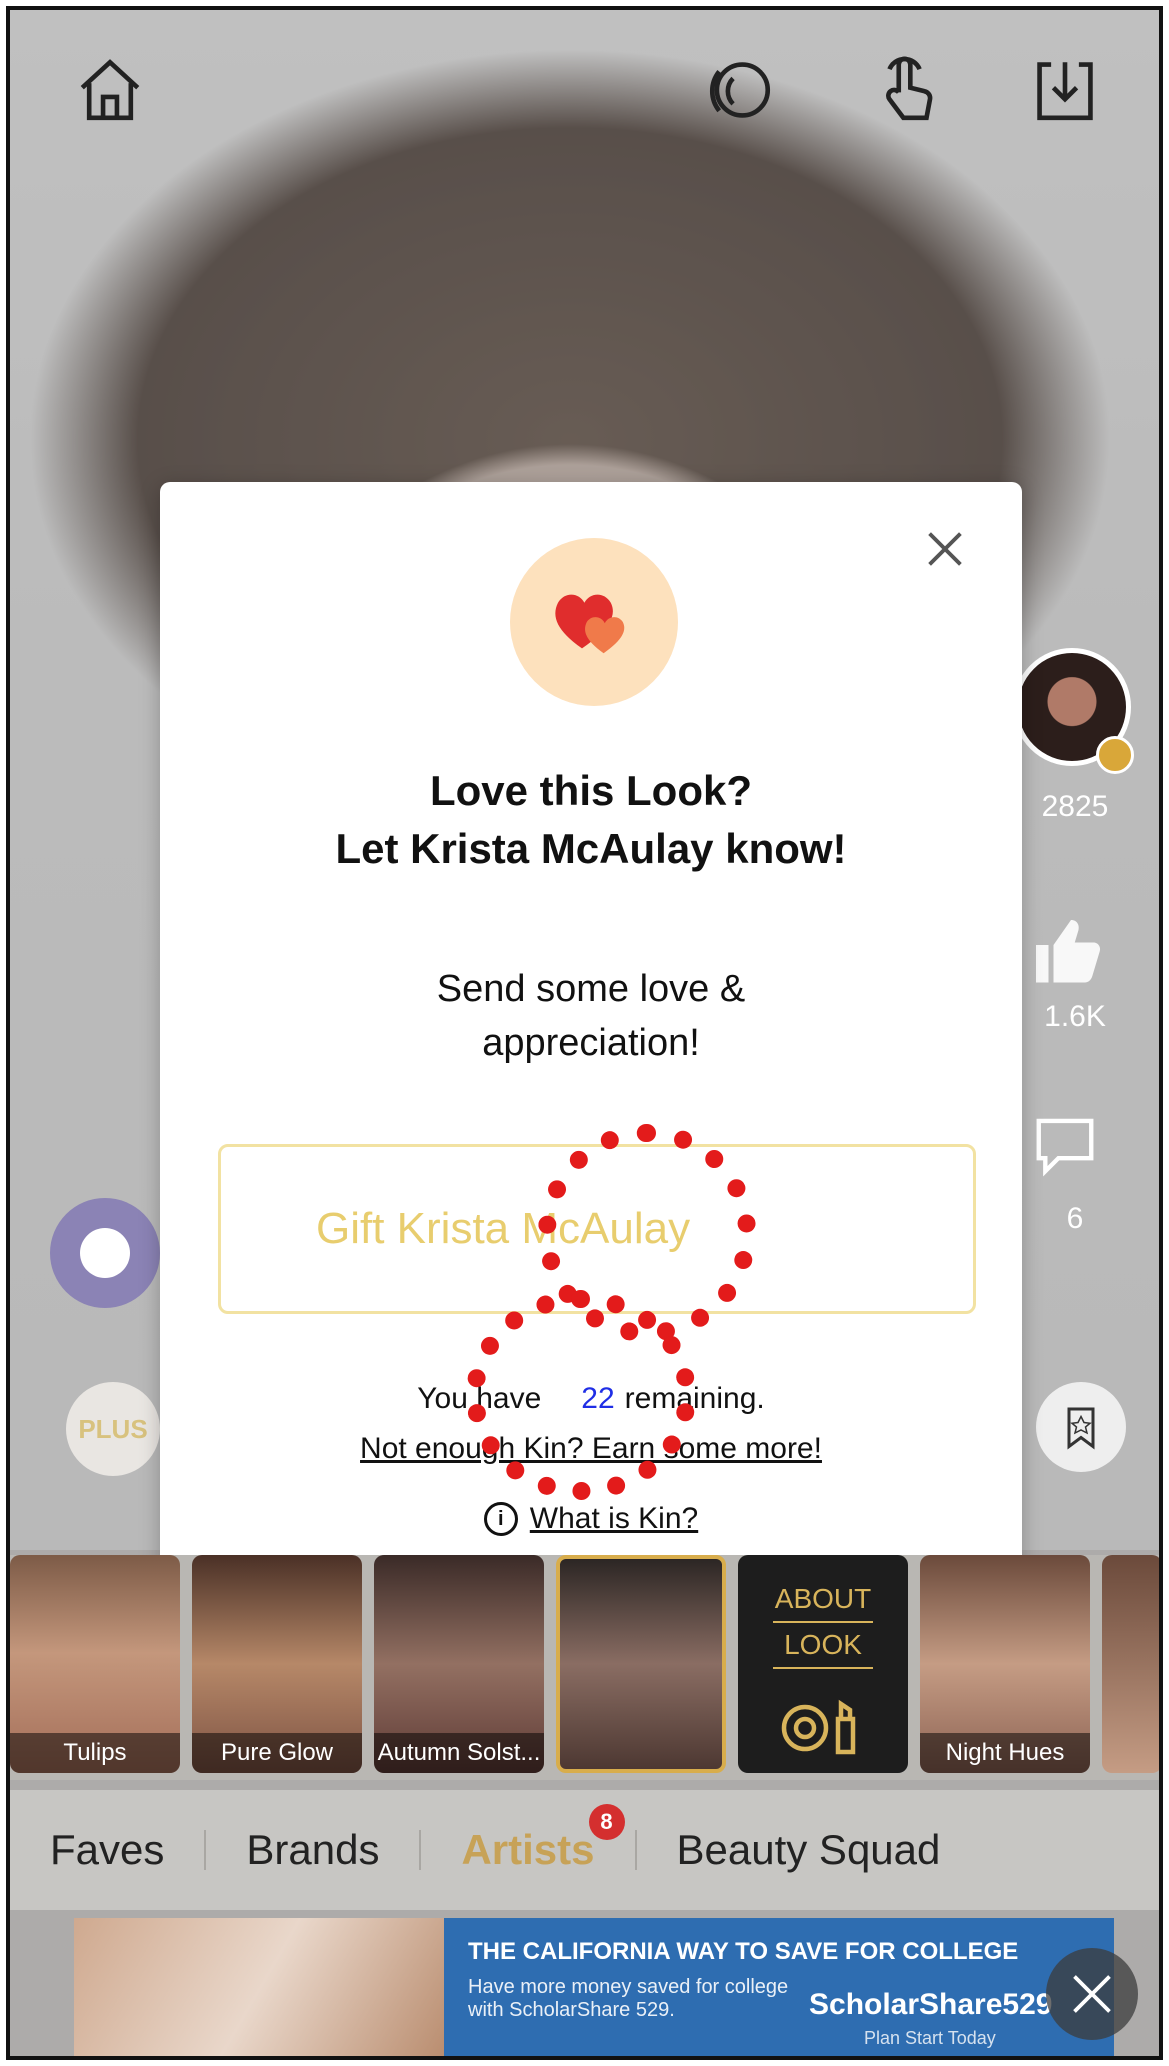 The image size is (1169, 2066). What do you see at coordinates (1065, 90) in the screenshot?
I see `download-icon` at bounding box center [1065, 90].